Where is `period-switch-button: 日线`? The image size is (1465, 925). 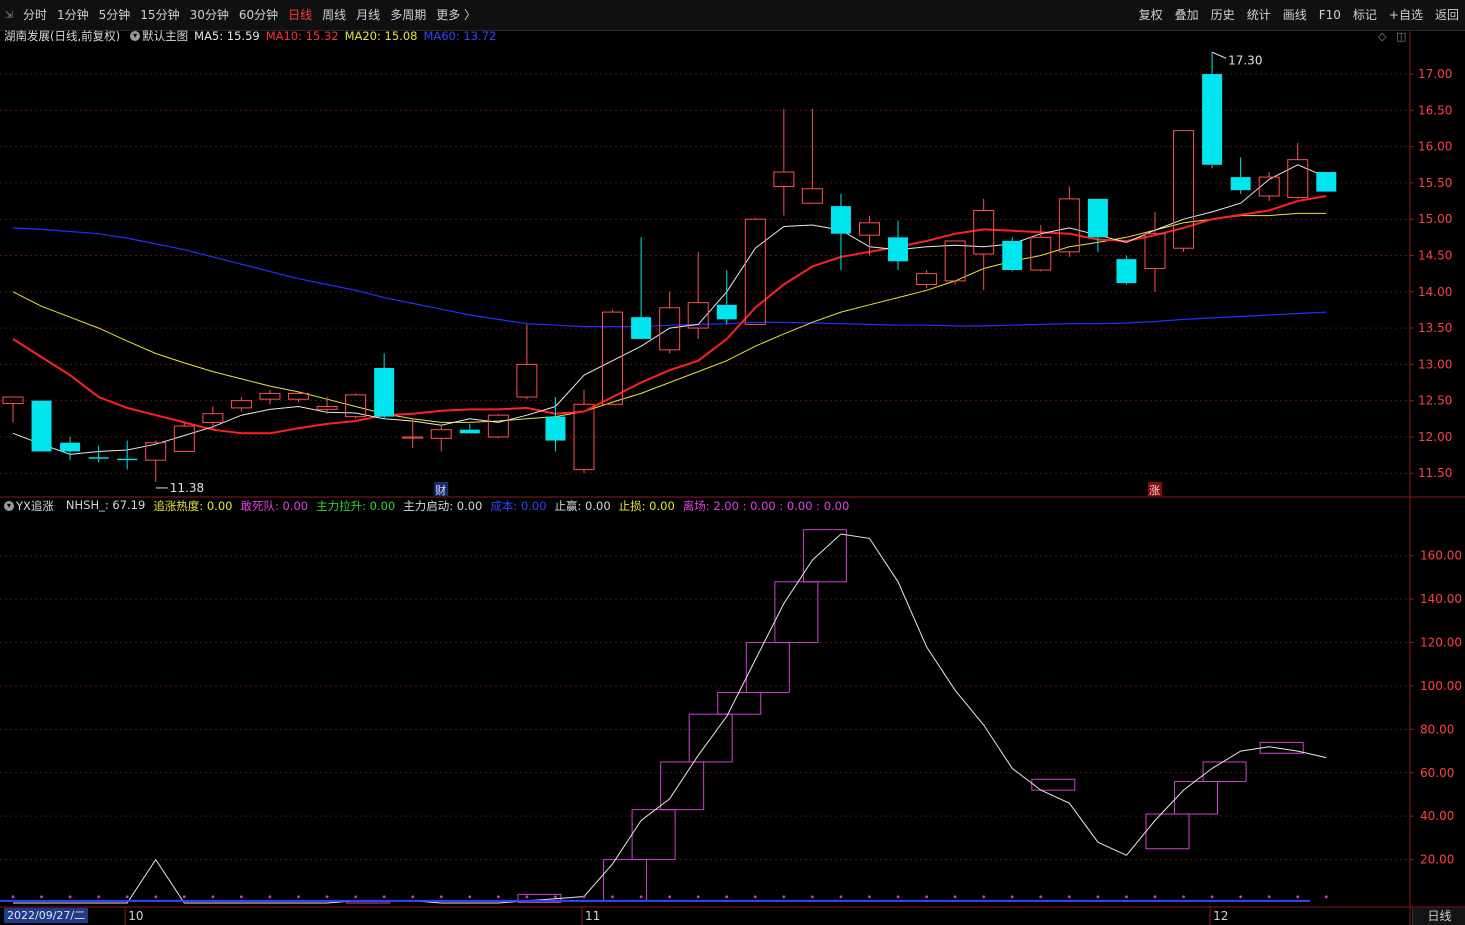
period-switch-button: 日线 is located at coordinates (1438, 916).